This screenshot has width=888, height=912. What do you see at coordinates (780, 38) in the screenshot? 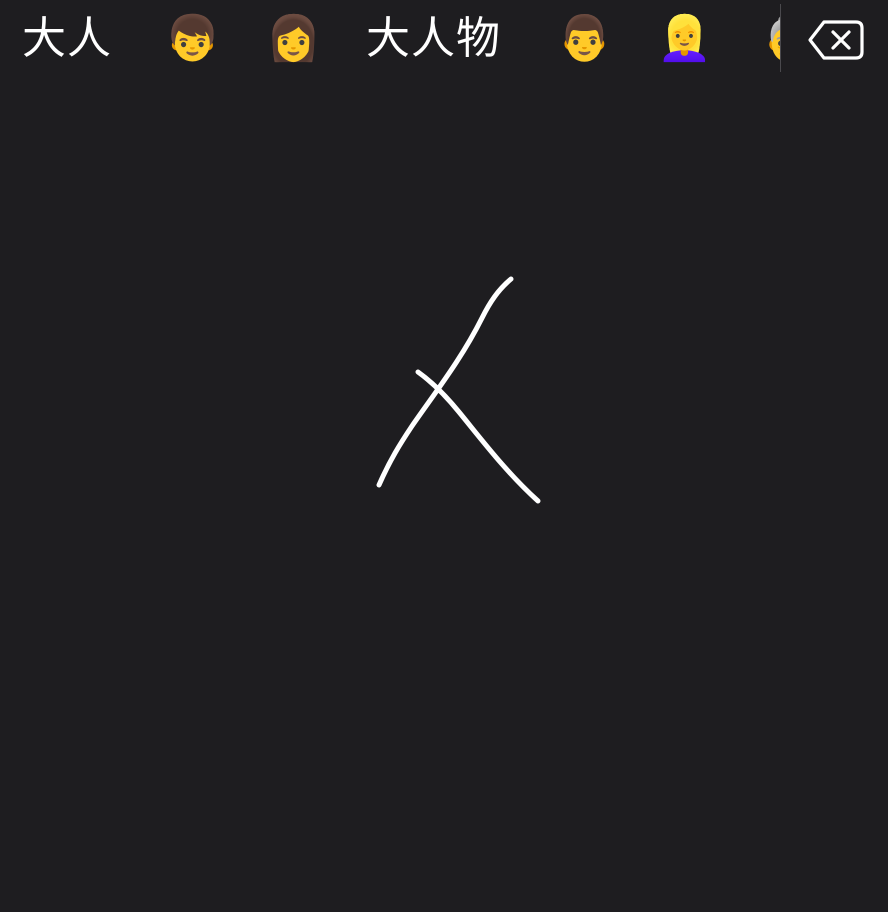
I see `candidate-divider` at bounding box center [780, 38].